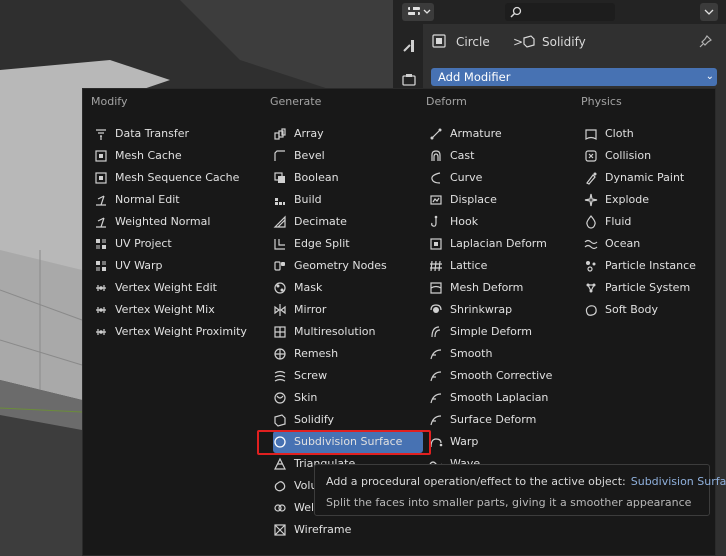 The width and height of the screenshot is (726, 556). Describe the element at coordinates (348, 222) in the screenshot. I see `menu-item-decimate: Decimate` at that location.